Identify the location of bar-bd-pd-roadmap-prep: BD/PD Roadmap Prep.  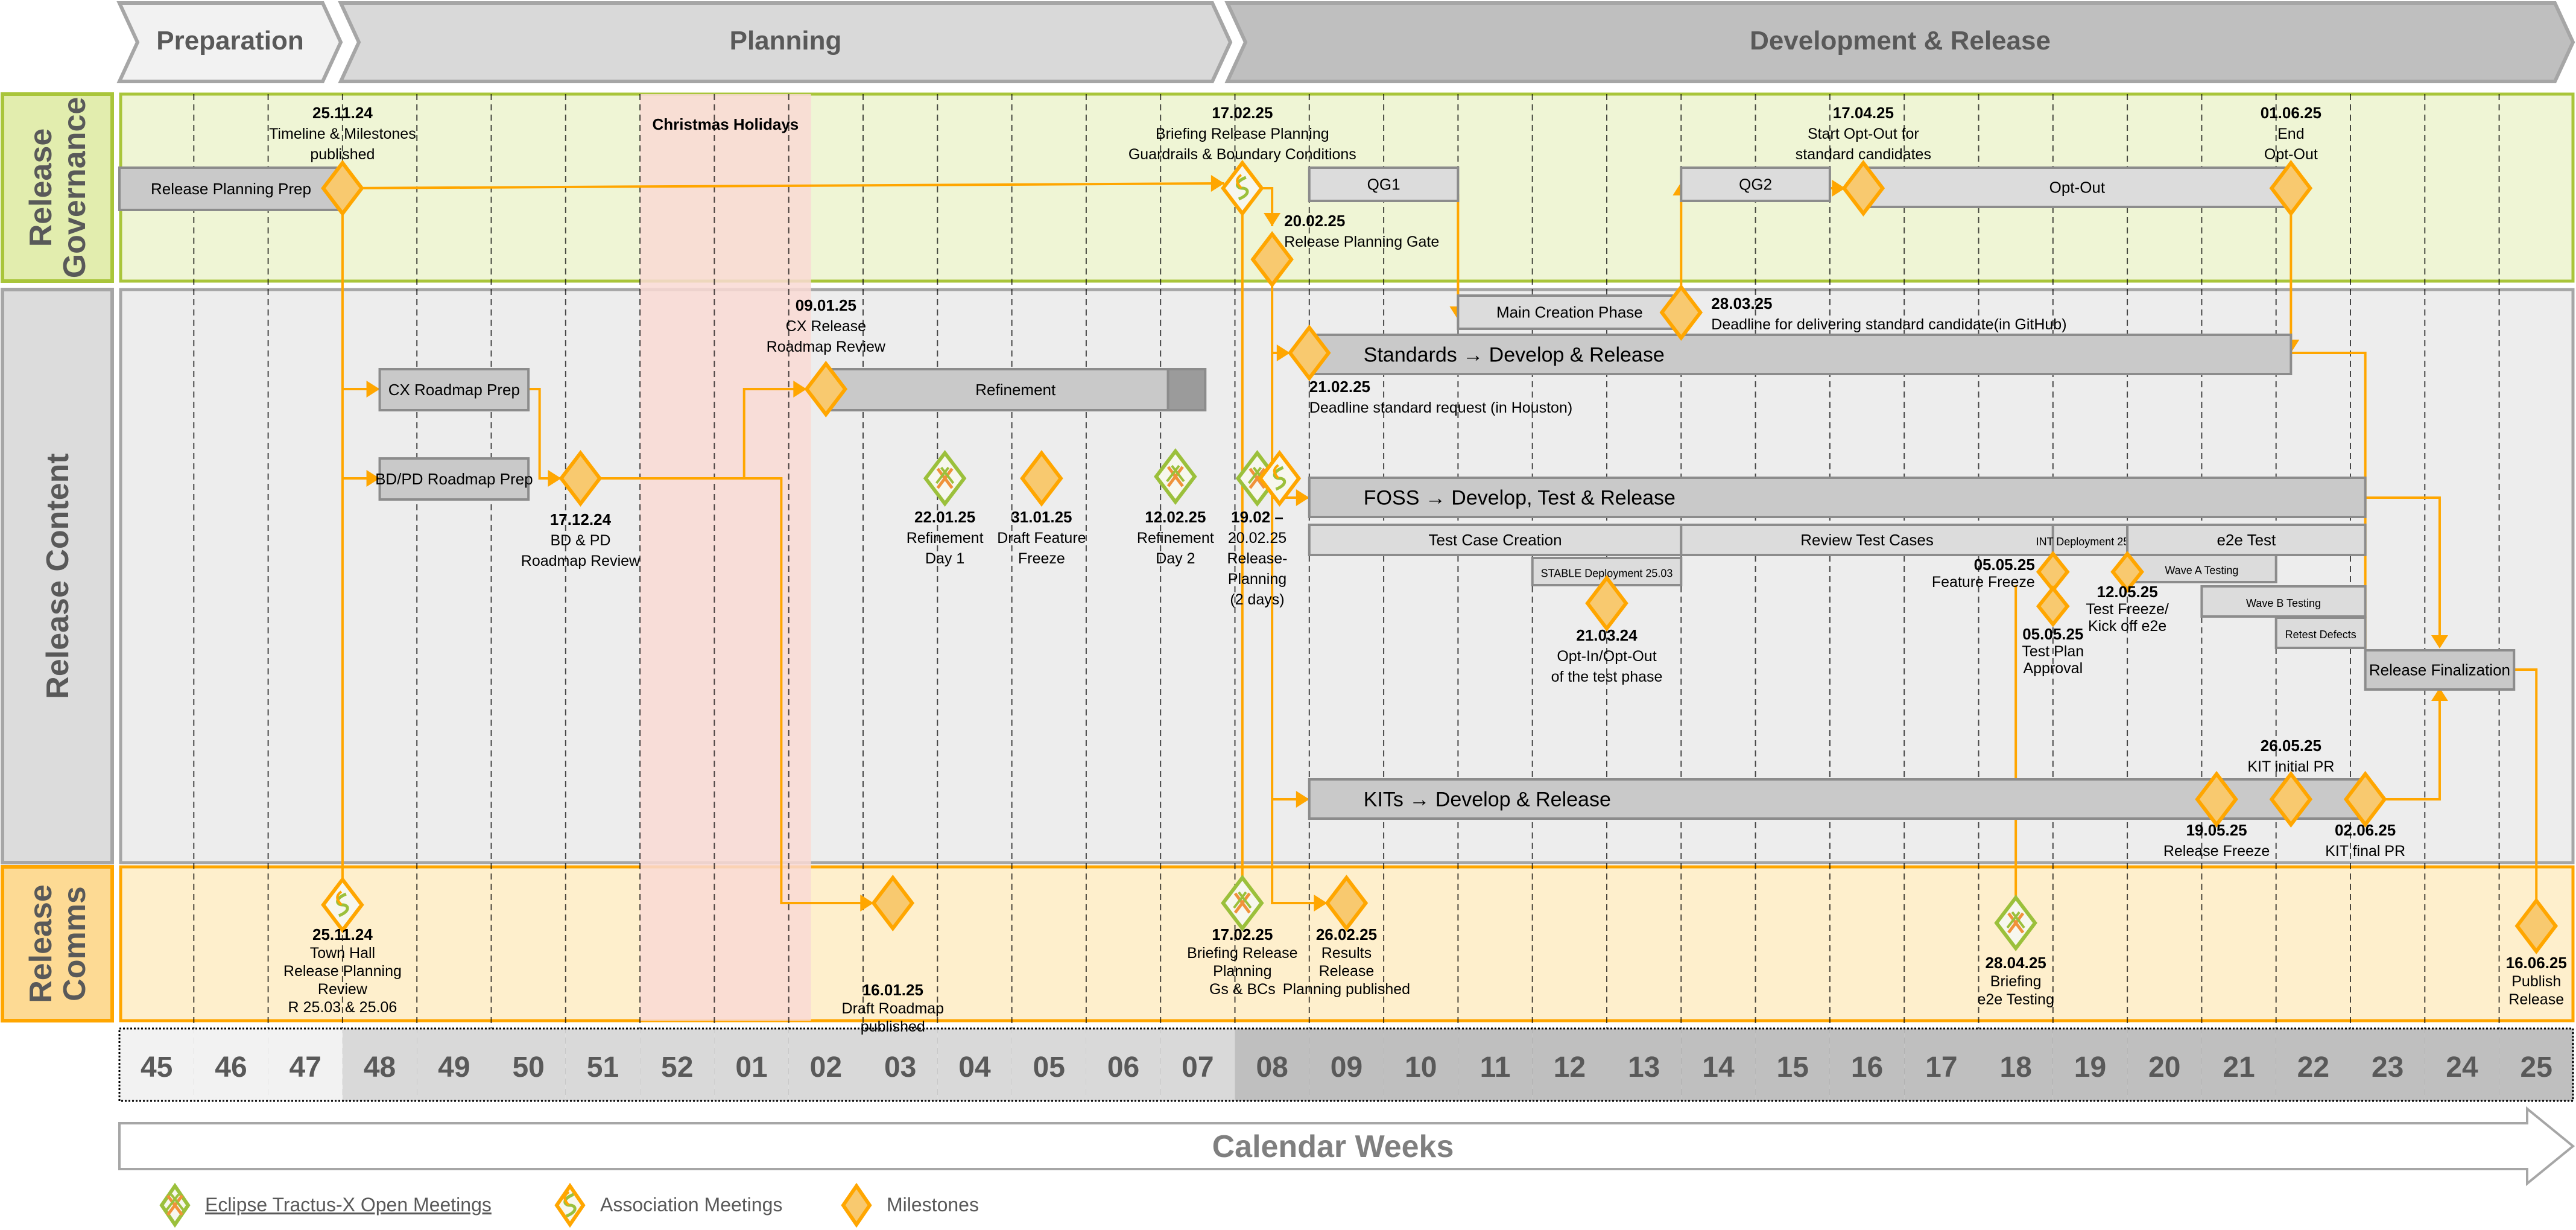
(454, 479).